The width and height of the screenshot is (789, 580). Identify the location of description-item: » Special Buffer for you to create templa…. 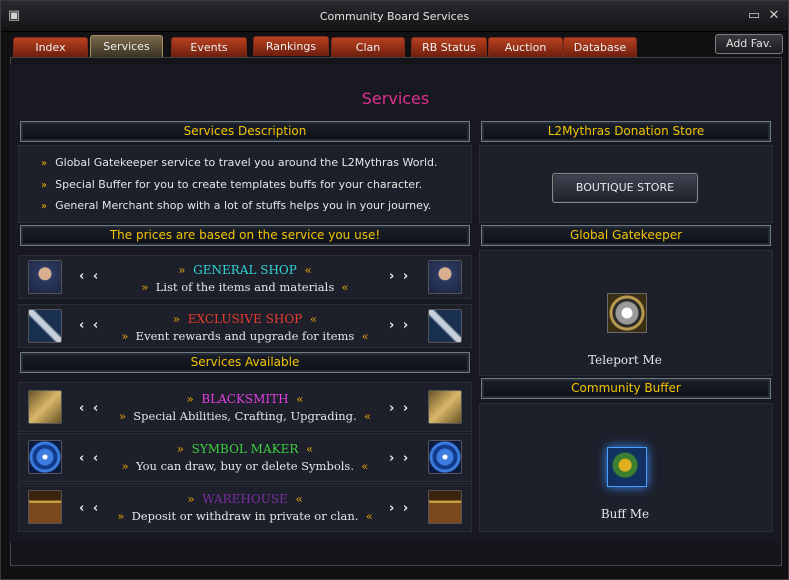
(232, 184).